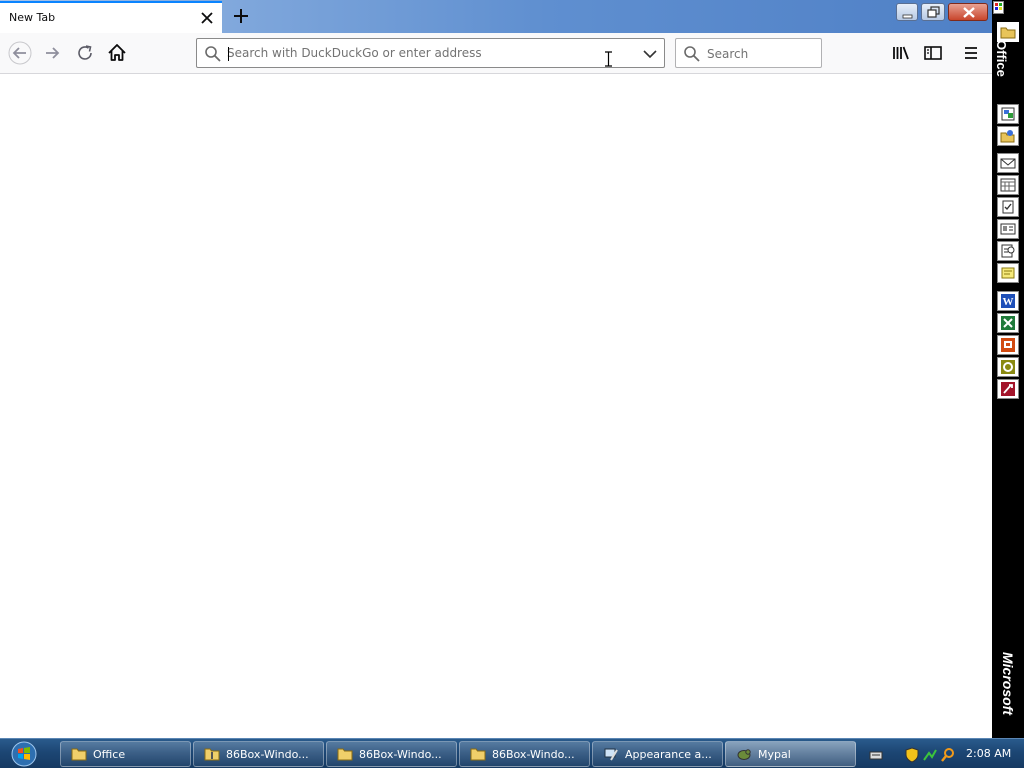 The width and height of the screenshot is (1024, 768). What do you see at coordinates (650, 54) in the screenshot?
I see `chevron-down-icon` at bounding box center [650, 54].